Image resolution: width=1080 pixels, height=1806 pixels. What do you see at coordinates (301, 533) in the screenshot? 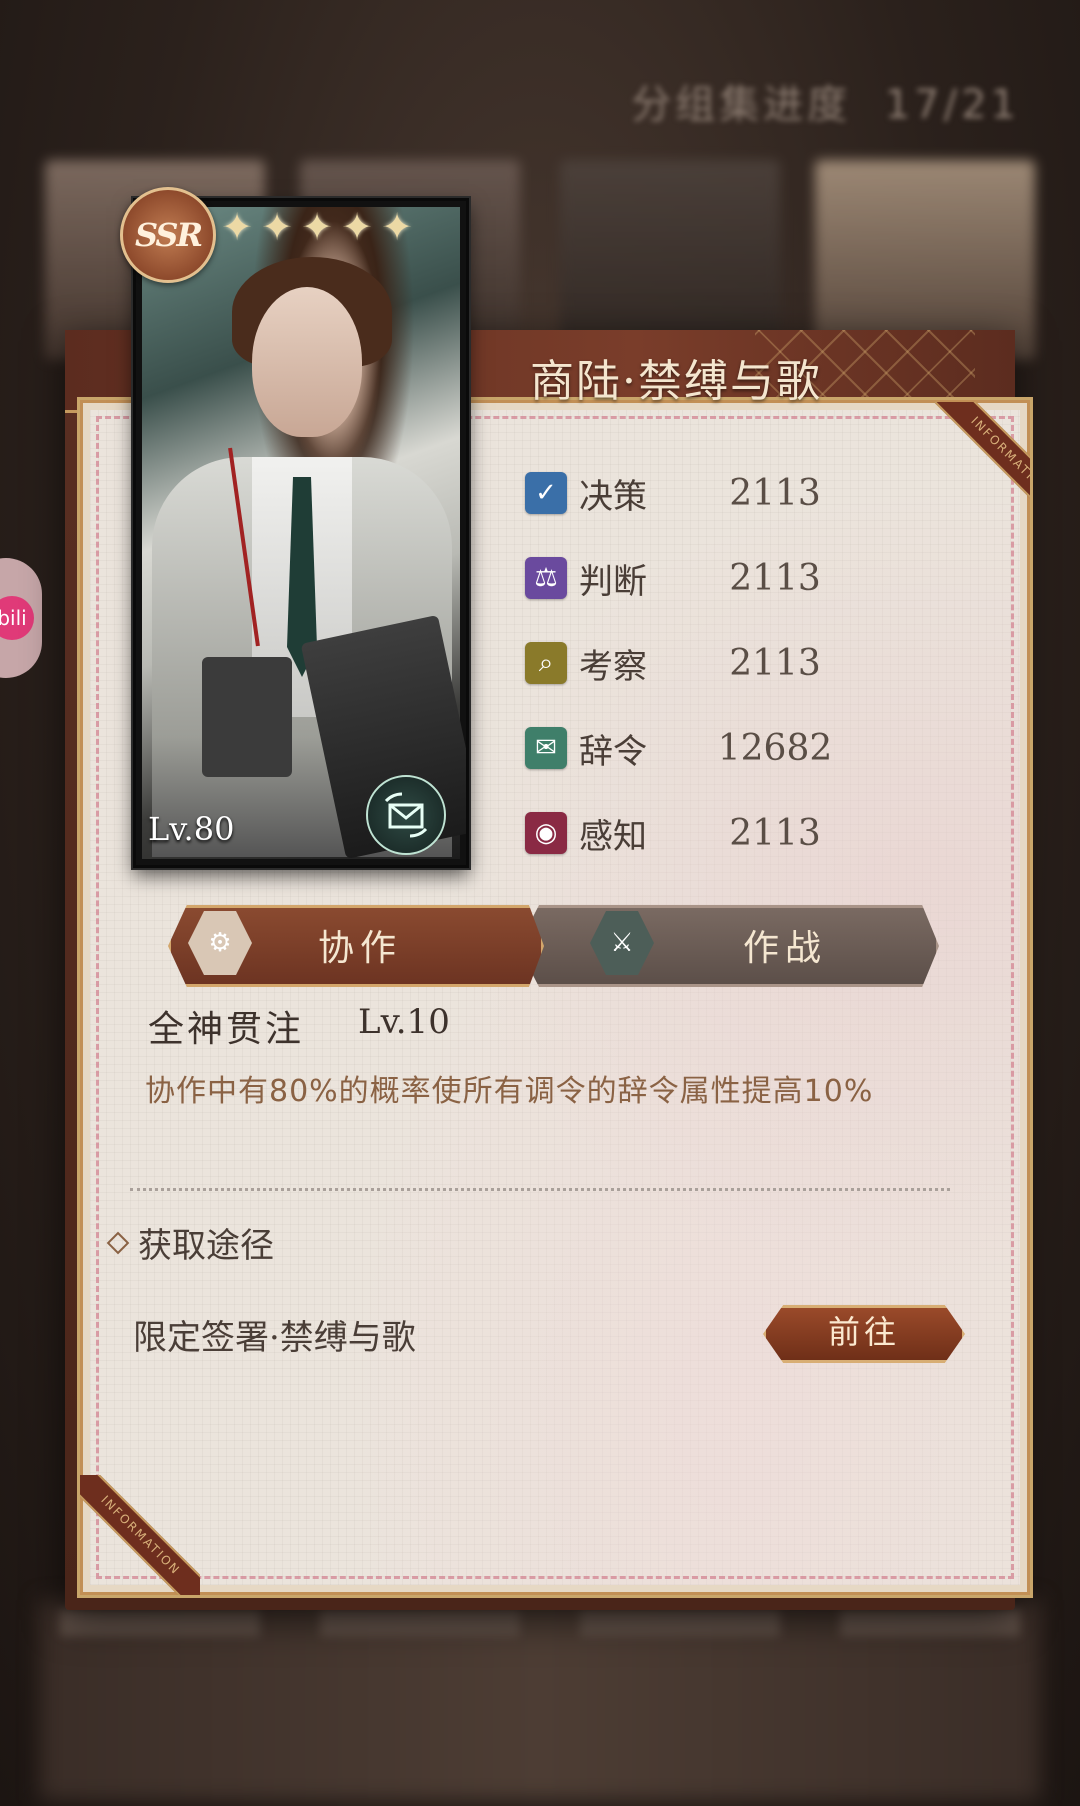
I see `character-card-art` at bounding box center [301, 533].